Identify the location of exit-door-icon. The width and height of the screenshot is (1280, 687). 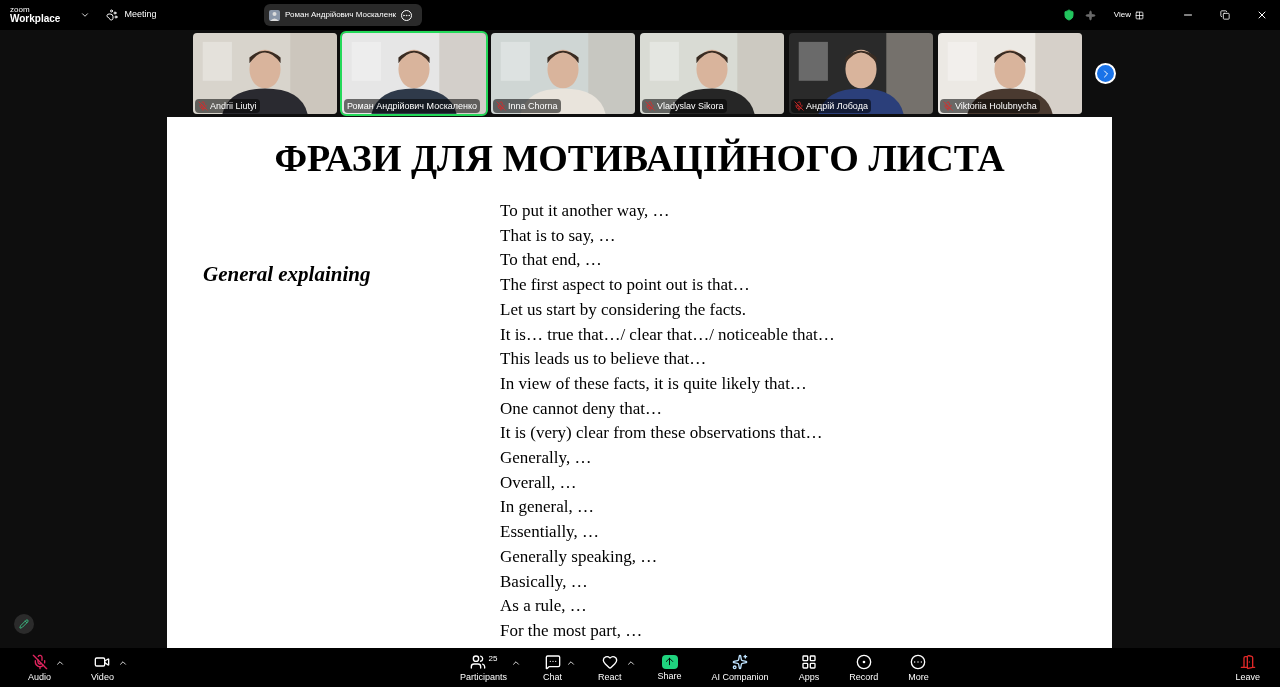
(1247, 661).